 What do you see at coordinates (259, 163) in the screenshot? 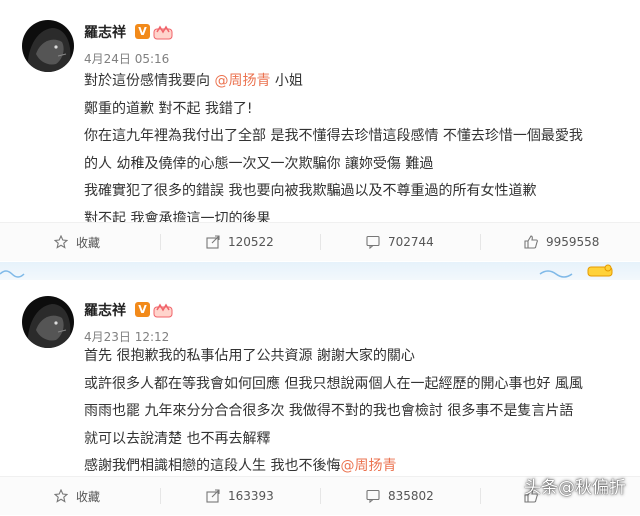
I see `post-line: 的人 幼稚及僥倖的心態一次又一次欺騙你 讓妳受傷 難過` at bounding box center [259, 163].